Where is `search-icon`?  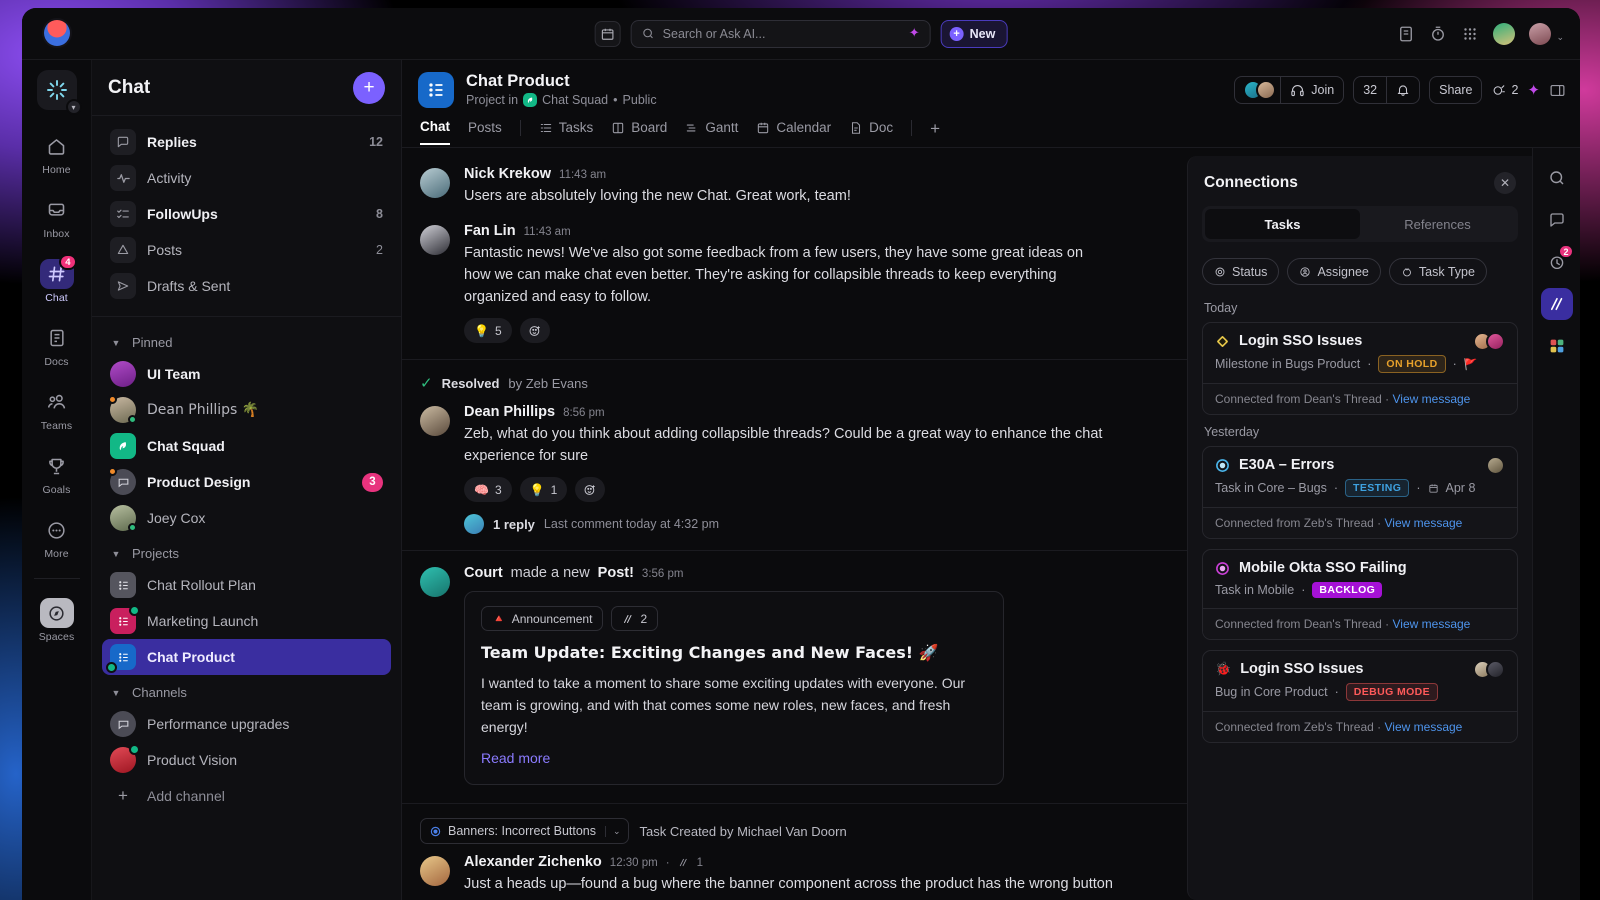
search-icon is located at coordinates (1557, 178).